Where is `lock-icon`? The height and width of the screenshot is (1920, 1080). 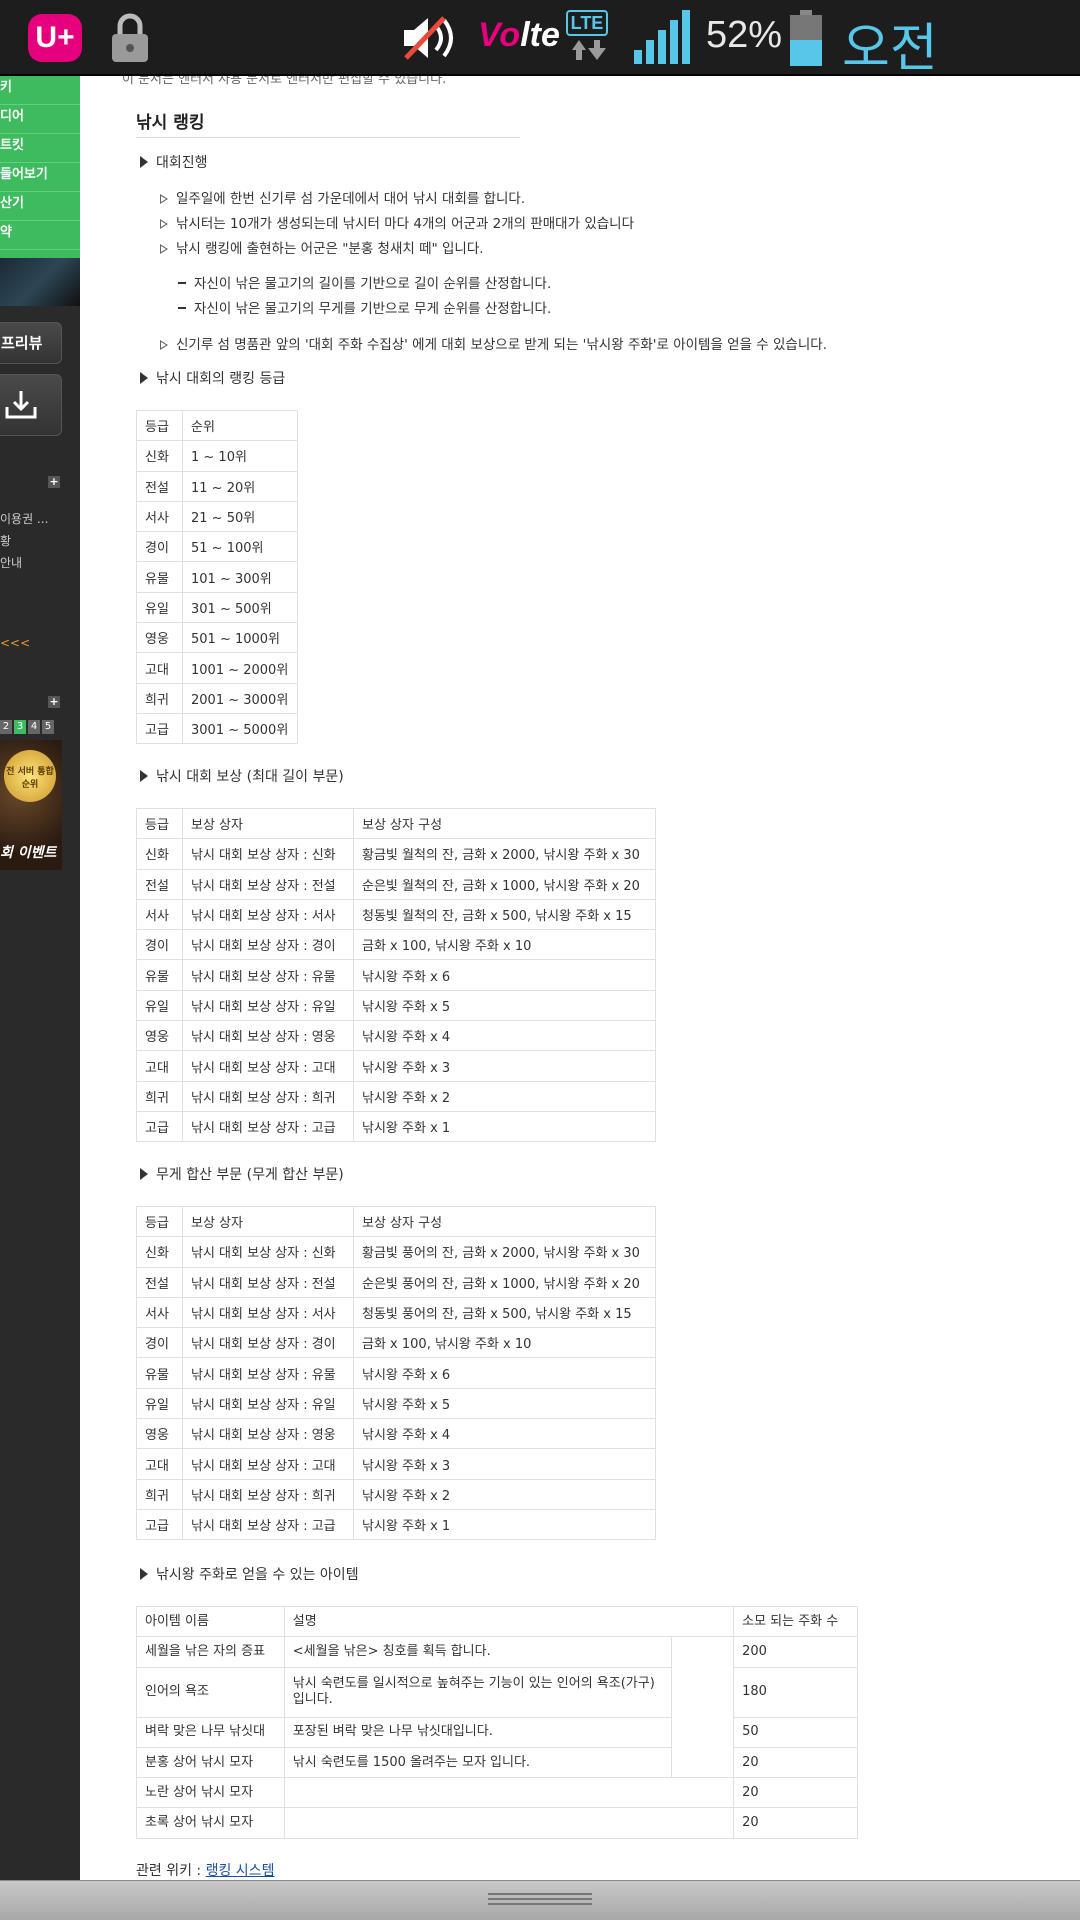
lock-icon is located at coordinates (130, 37).